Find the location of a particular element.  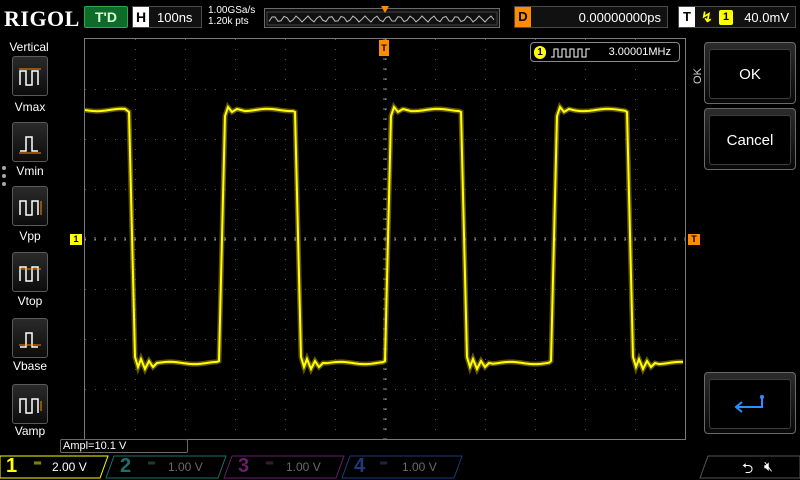

sample-rate: 1.00GSa/s is located at coordinates (232, 10).